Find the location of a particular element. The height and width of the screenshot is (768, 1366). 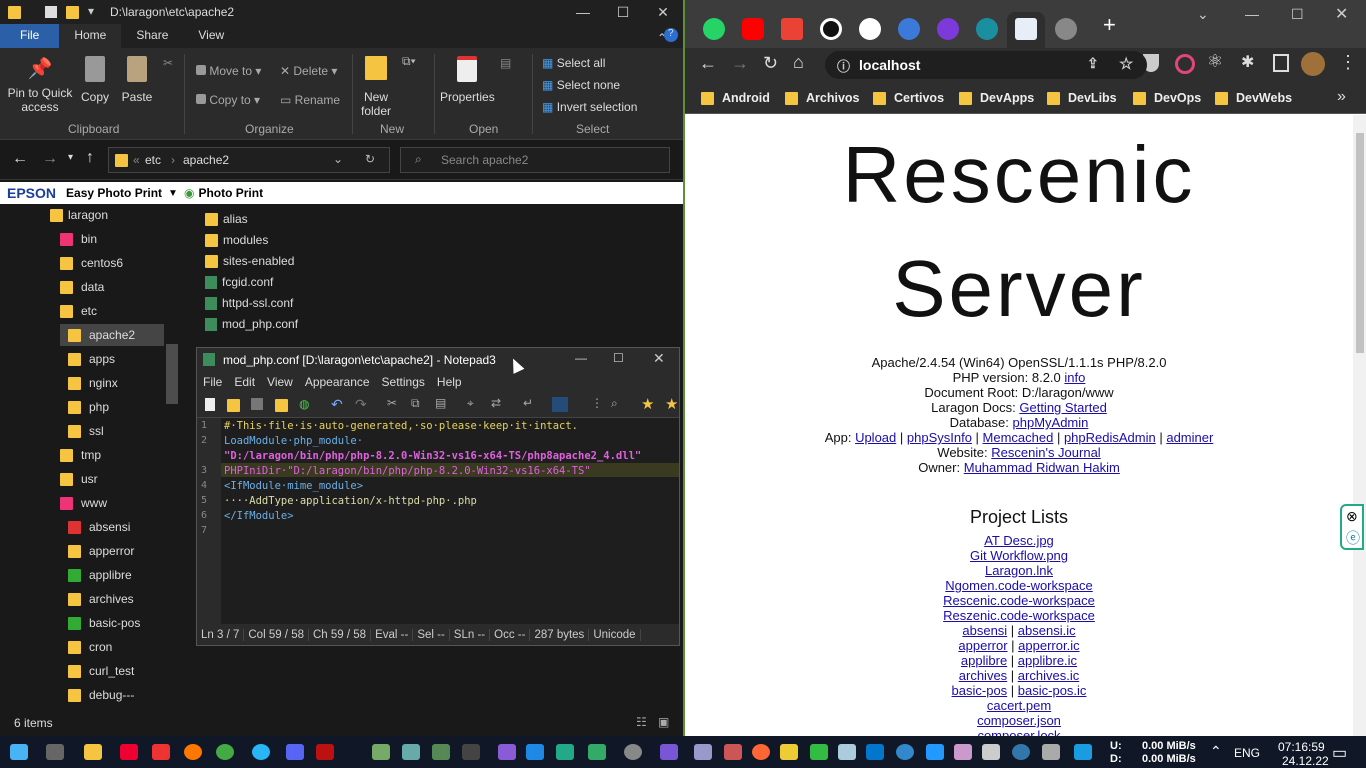

word-wrap-icon: ↵ is located at coordinates (528, 403).